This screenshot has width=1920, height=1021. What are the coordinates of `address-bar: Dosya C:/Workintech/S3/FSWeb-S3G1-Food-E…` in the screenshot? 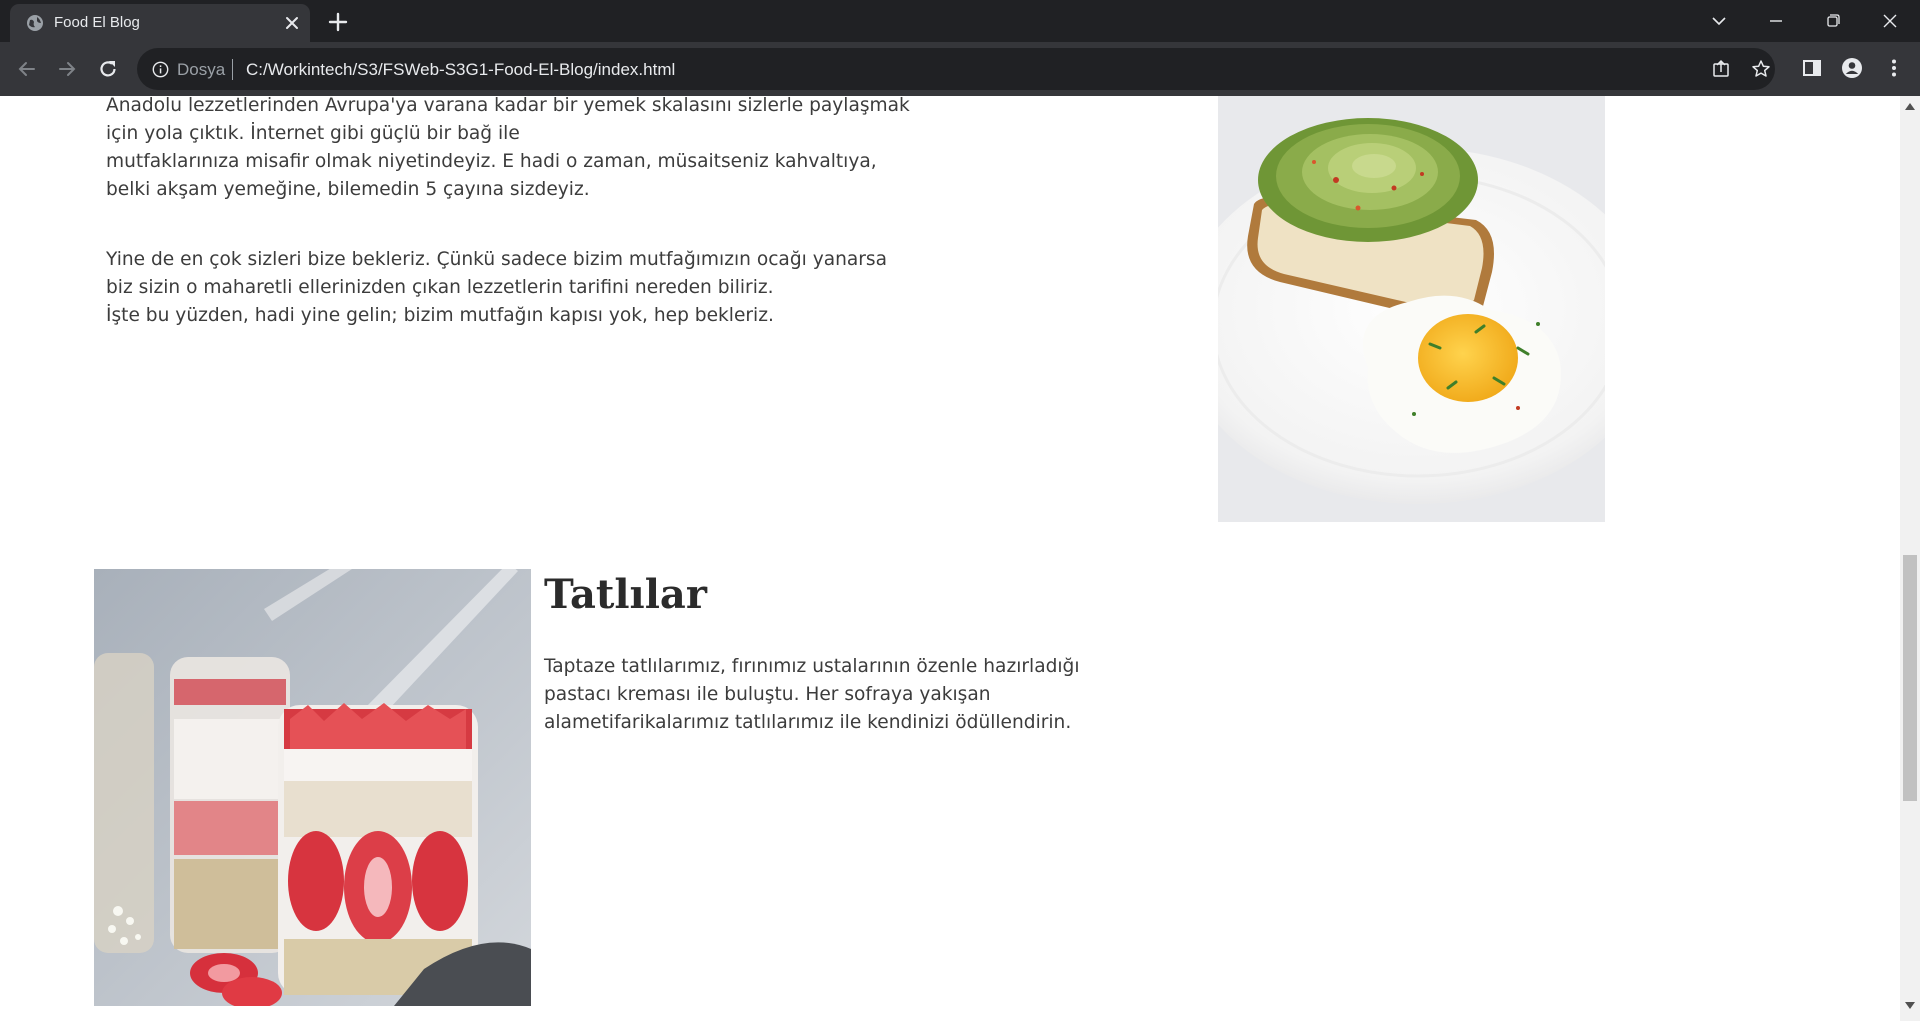 It's located at (956, 69).